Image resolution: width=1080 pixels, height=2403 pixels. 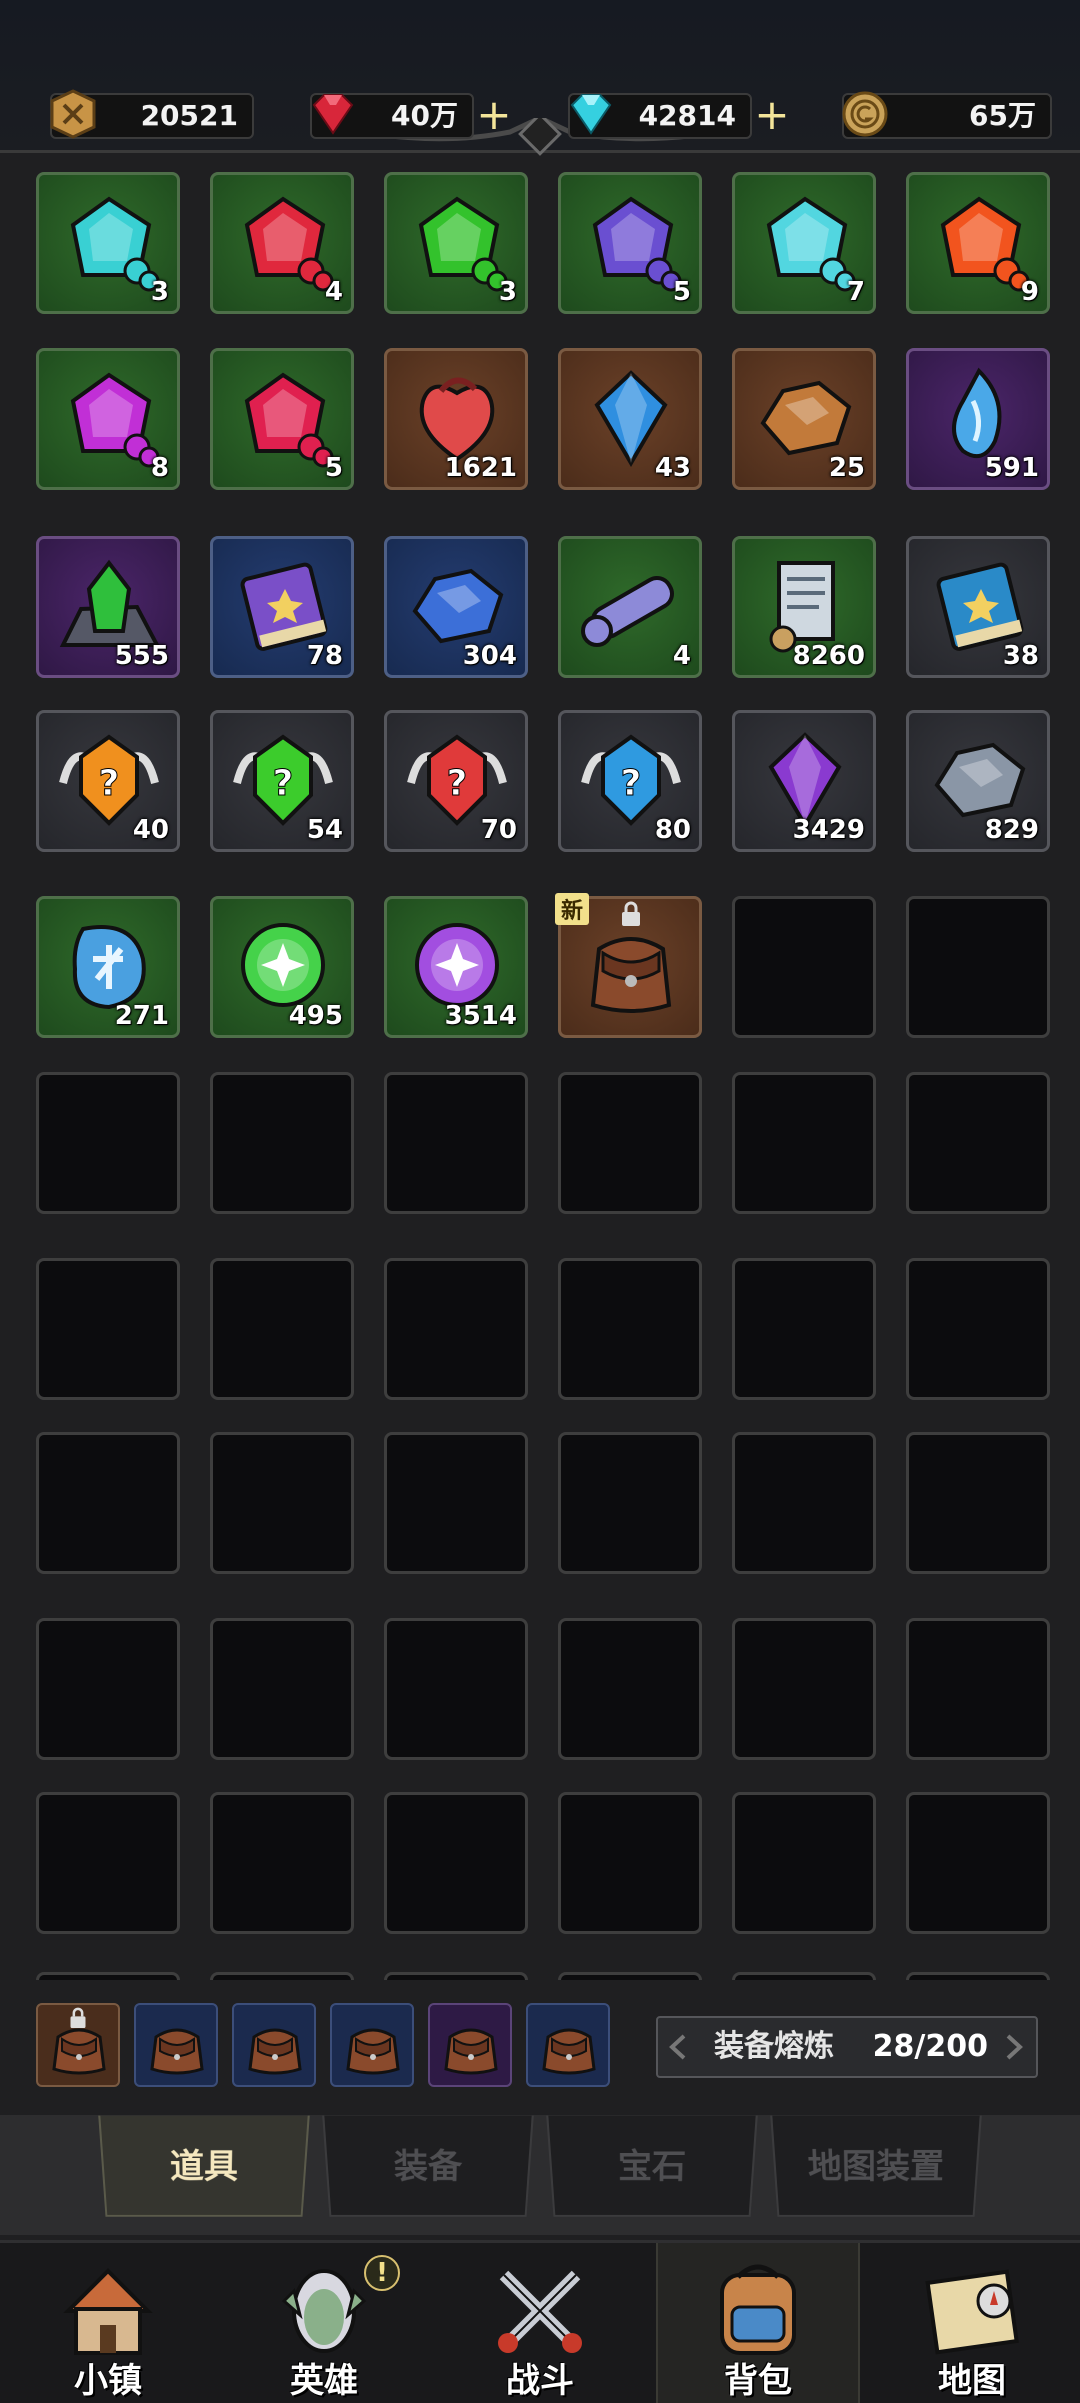 I want to click on inventory-item: ? 80, so click(x=630, y=781).